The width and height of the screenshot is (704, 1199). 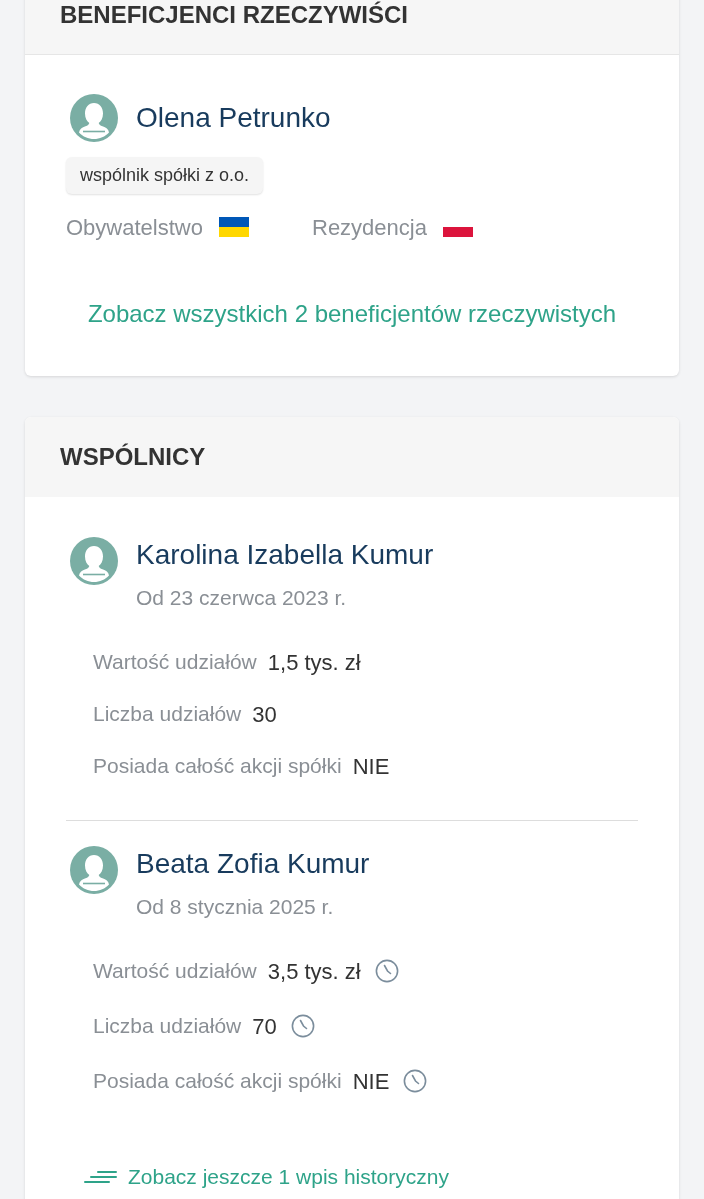 What do you see at coordinates (134, 227) in the screenshot?
I see `field-label: Obywatelstwo` at bounding box center [134, 227].